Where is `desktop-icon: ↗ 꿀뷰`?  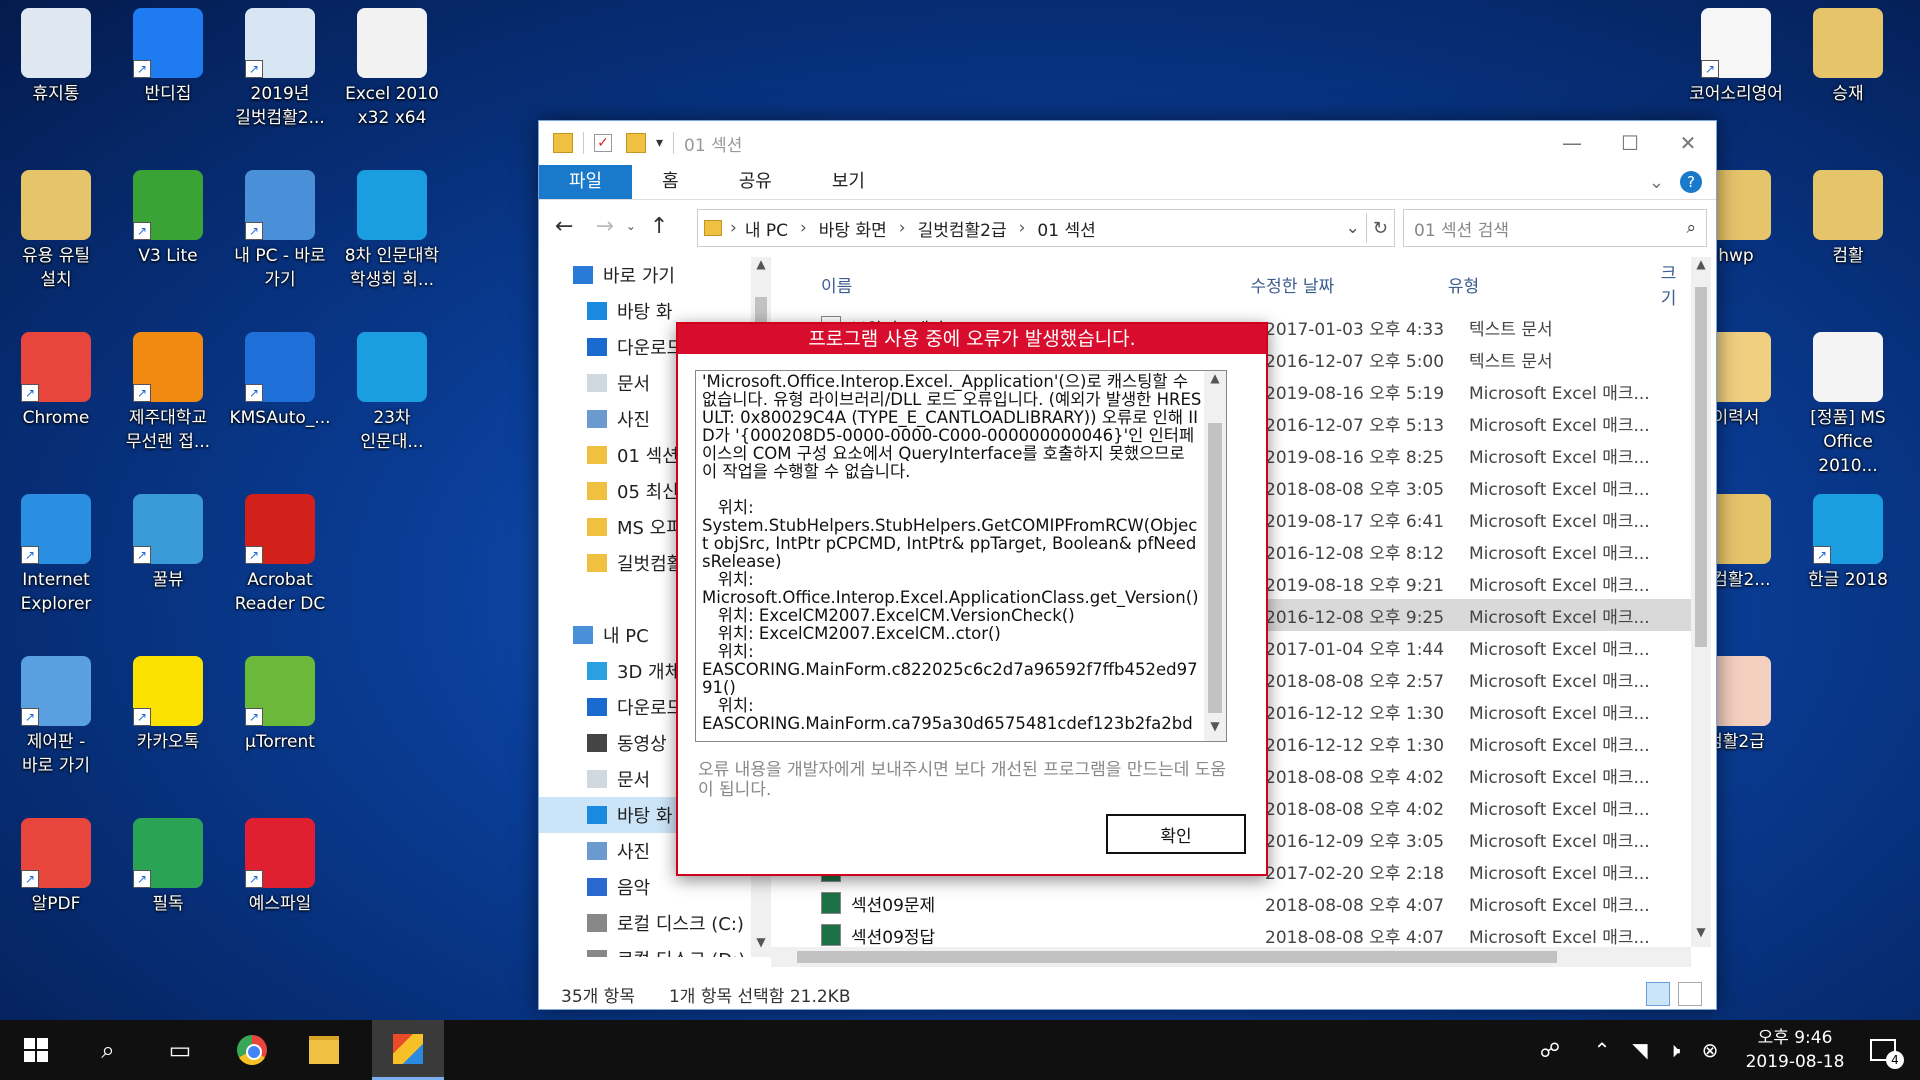
desktop-icon: ↗ 꿀뷰 is located at coordinates (168, 543).